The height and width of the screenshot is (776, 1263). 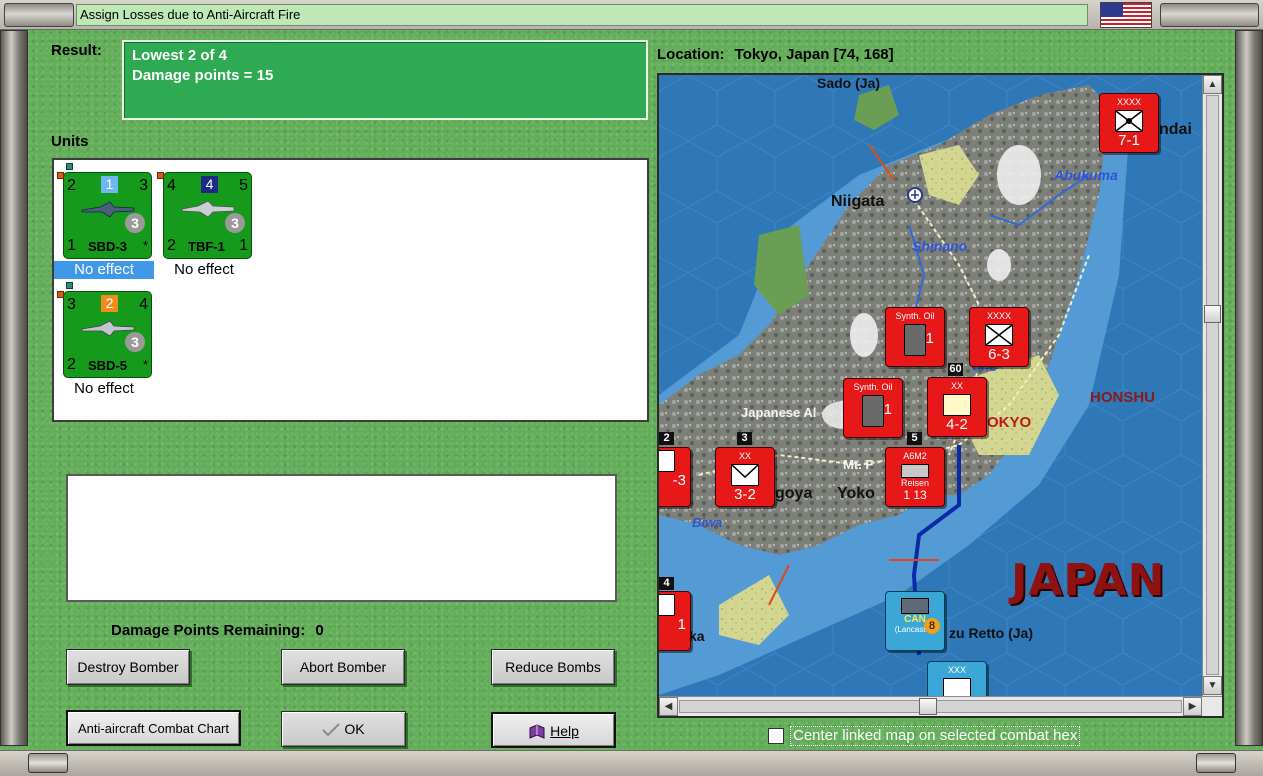 I want to click on map-counter-synth-oil: Synth. Oil 1, so click(x=915, y=337).